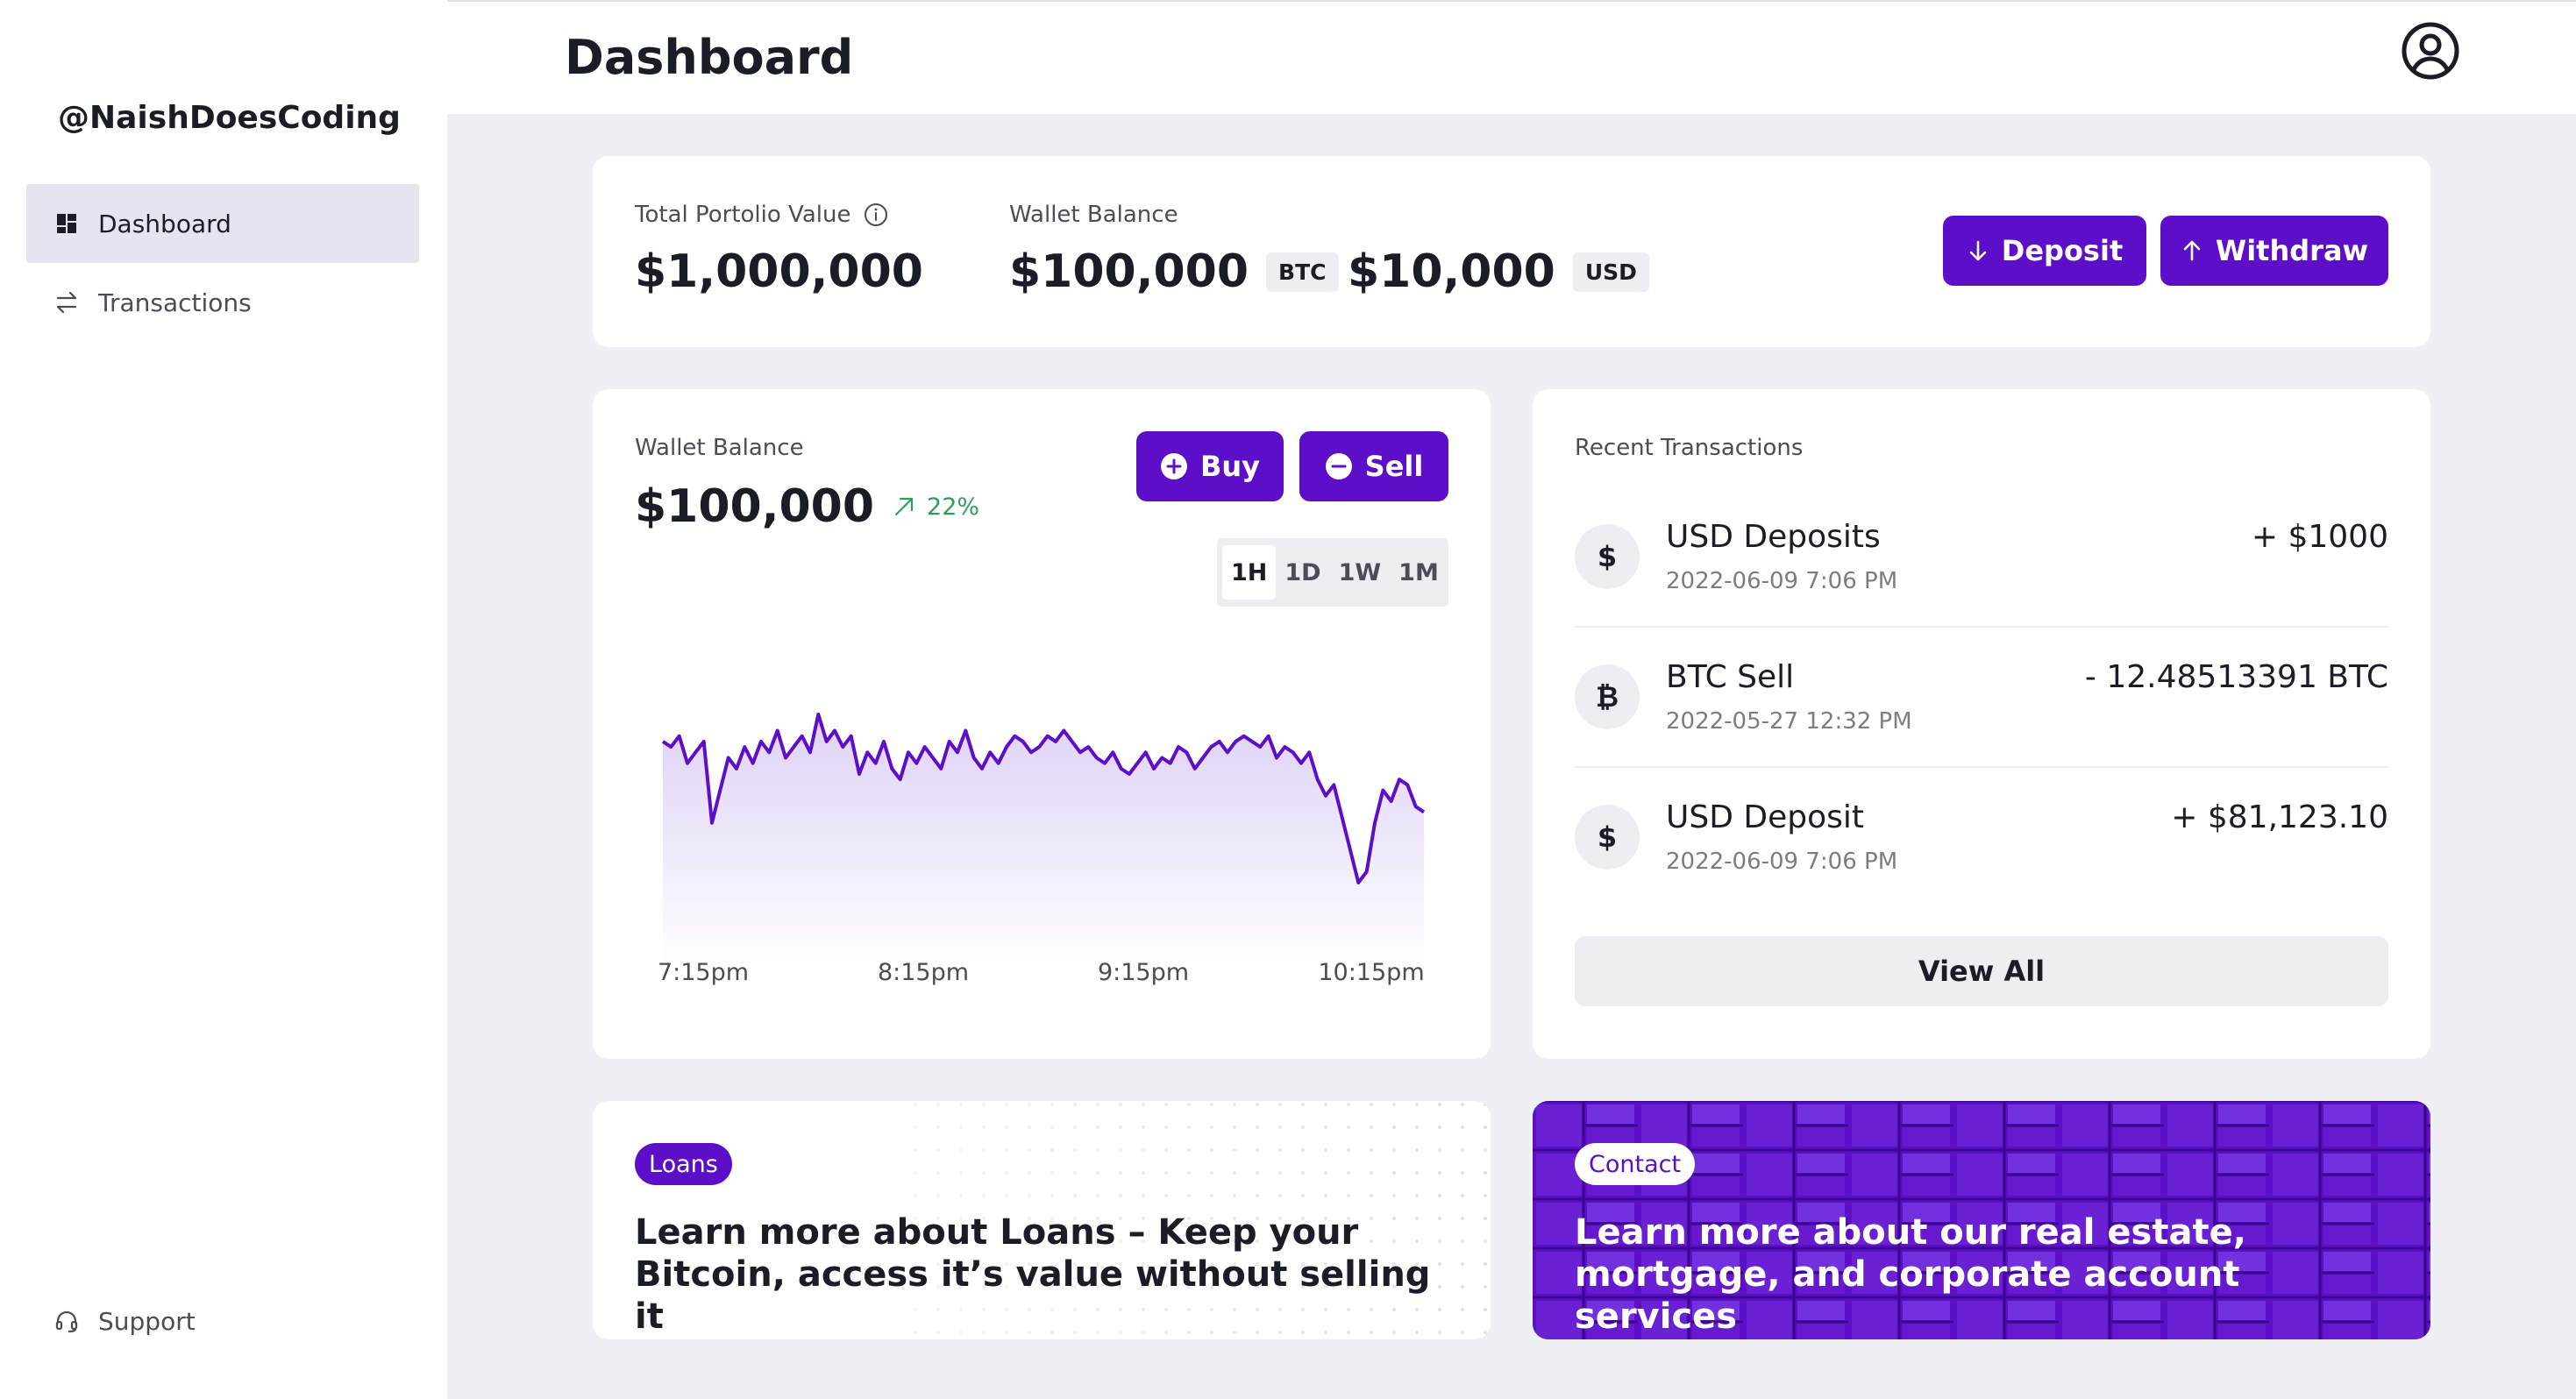  I want to click on info-icon, so click(876, 215).